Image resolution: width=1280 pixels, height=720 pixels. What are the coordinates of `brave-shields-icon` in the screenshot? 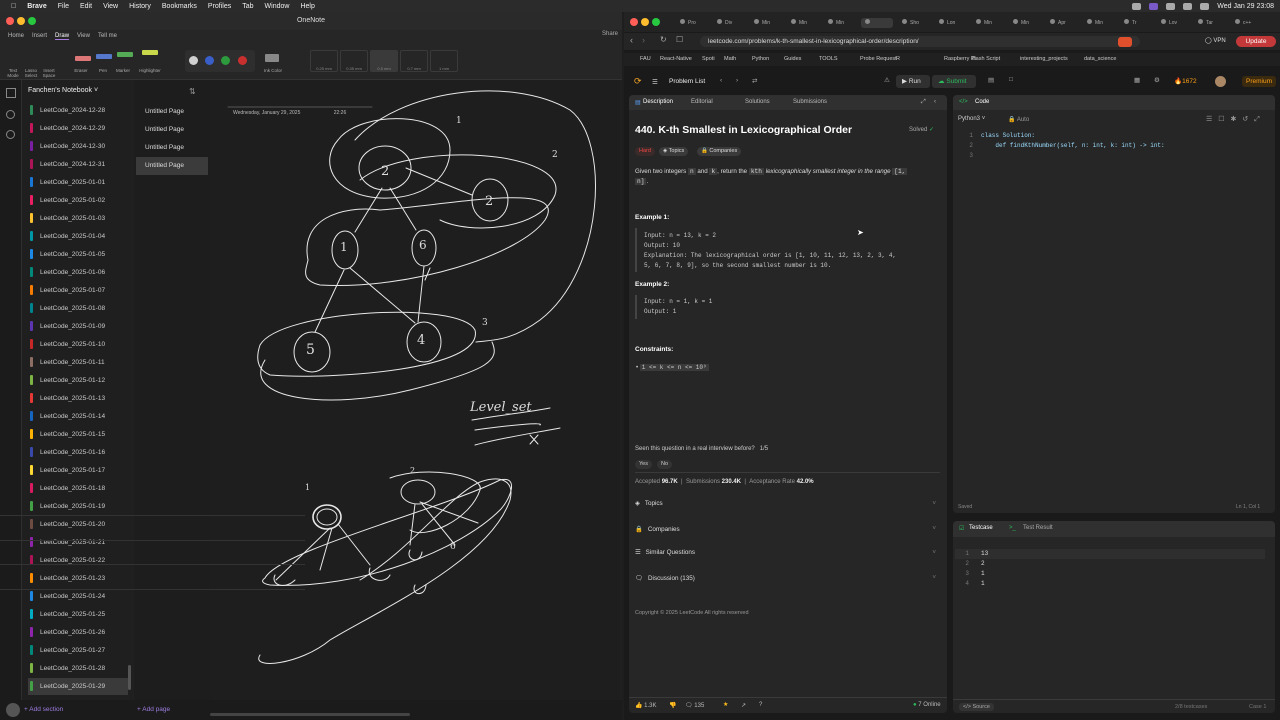 It's located at (1125, 42).